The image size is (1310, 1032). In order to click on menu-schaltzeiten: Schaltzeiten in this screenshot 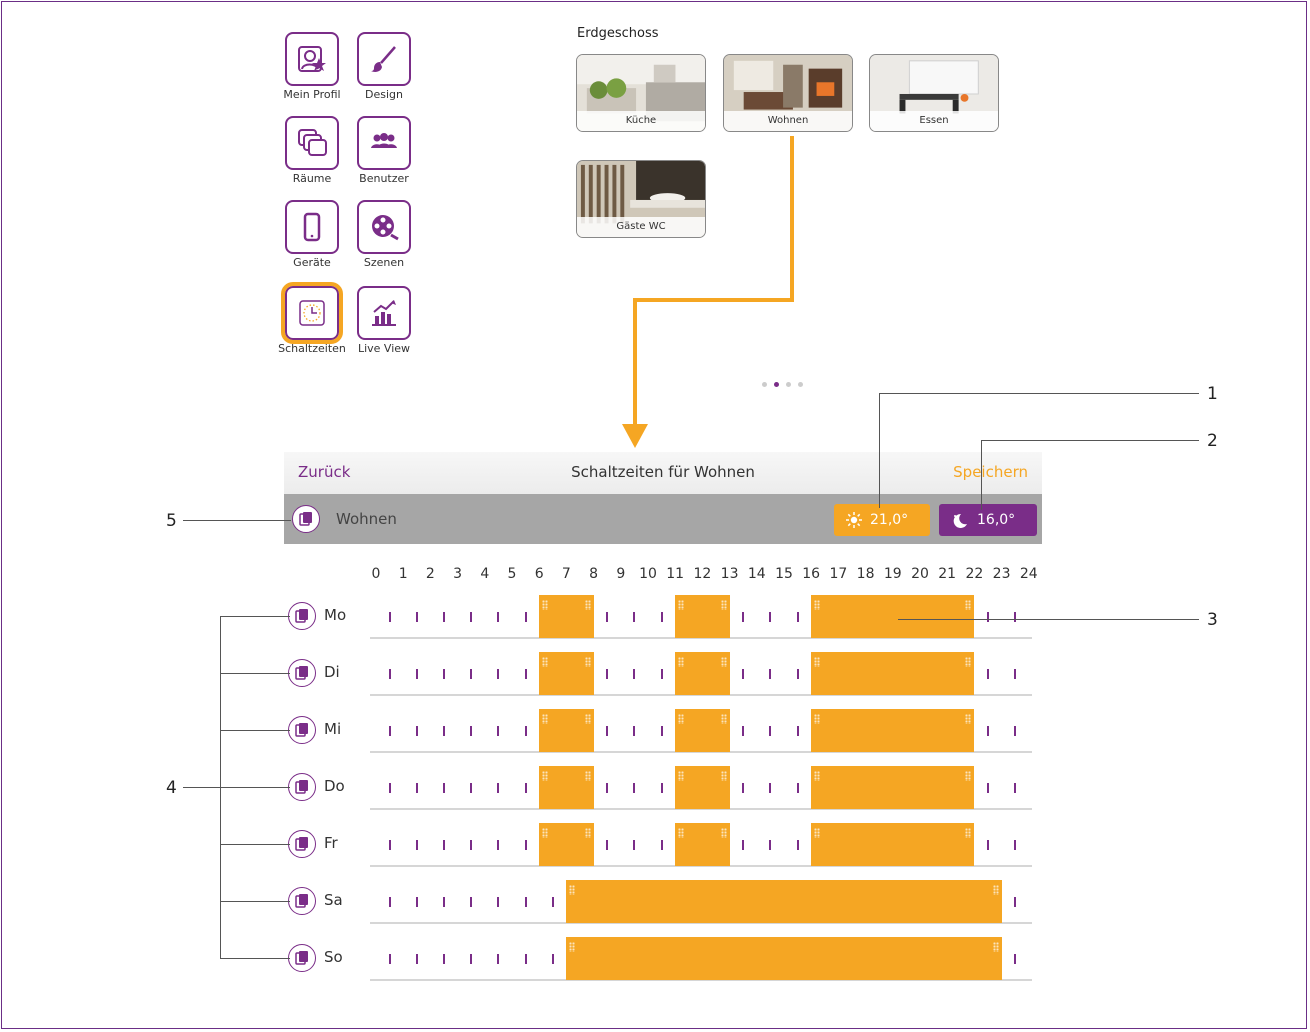, I will do `click(312, 318)`.